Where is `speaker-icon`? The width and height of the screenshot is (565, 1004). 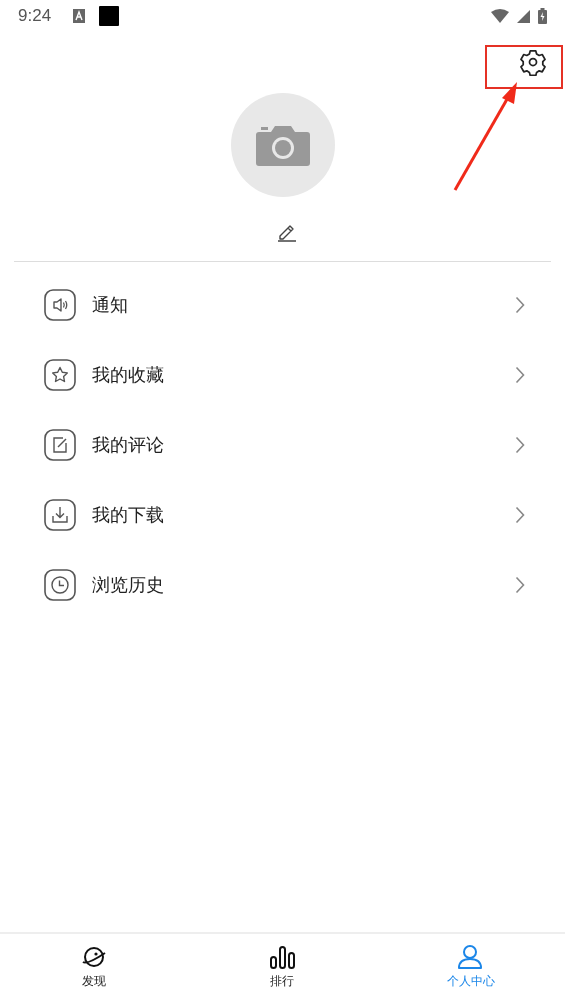
speaker-icon is located at coordinates (60, 305).